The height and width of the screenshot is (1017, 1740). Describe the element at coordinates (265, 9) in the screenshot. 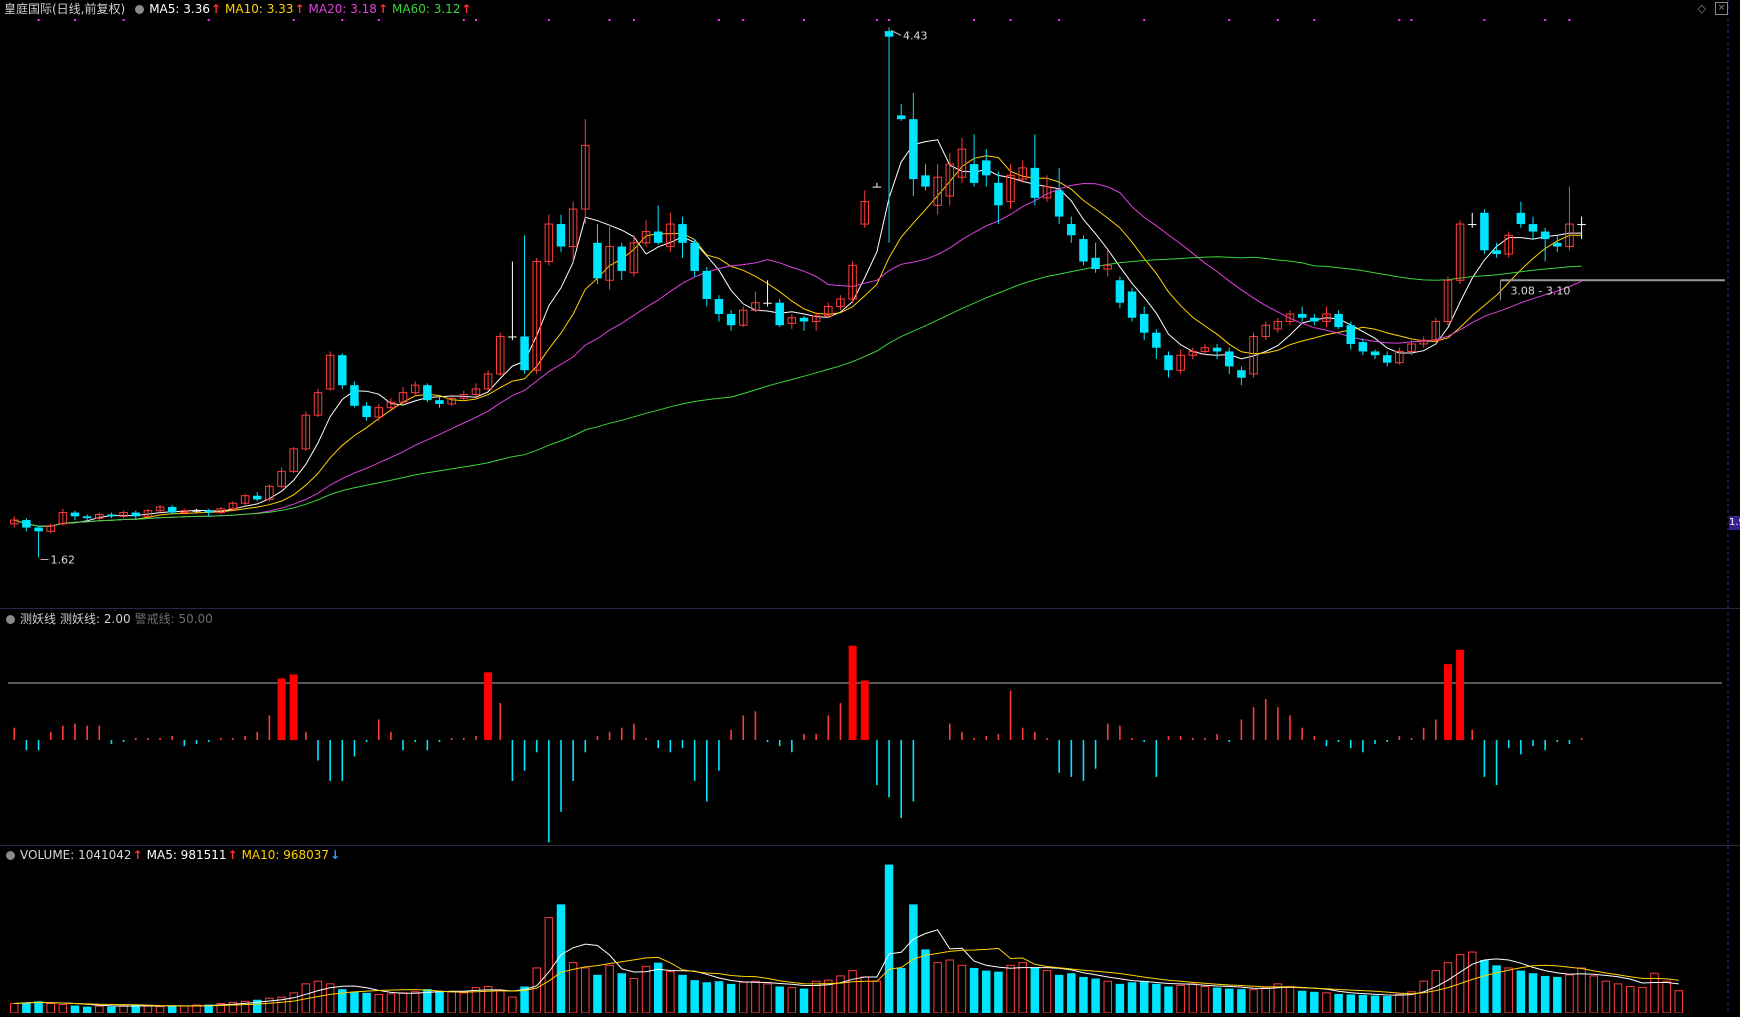

I see `ma10-label: MA10: 3.33↑` at that location.